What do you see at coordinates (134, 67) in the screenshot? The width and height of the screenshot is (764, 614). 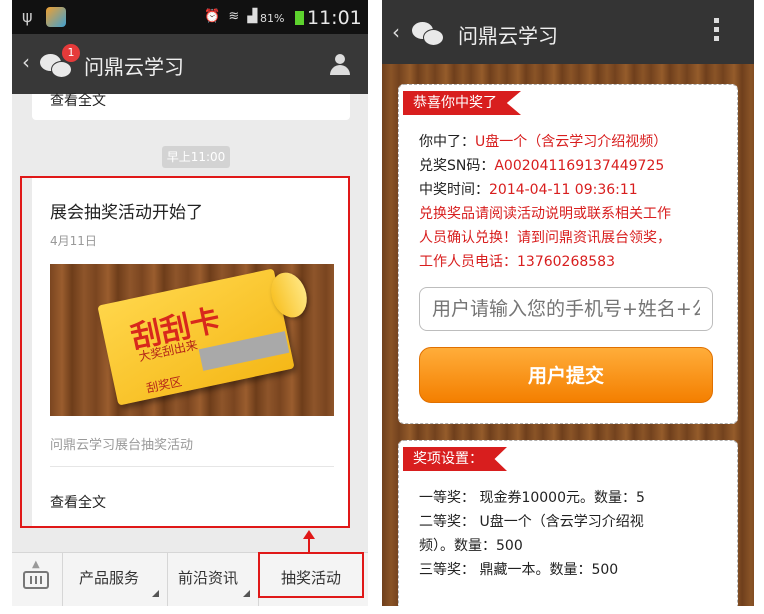 I see `chat-title: 问鼎云学习` at bounding box center [134, 67].